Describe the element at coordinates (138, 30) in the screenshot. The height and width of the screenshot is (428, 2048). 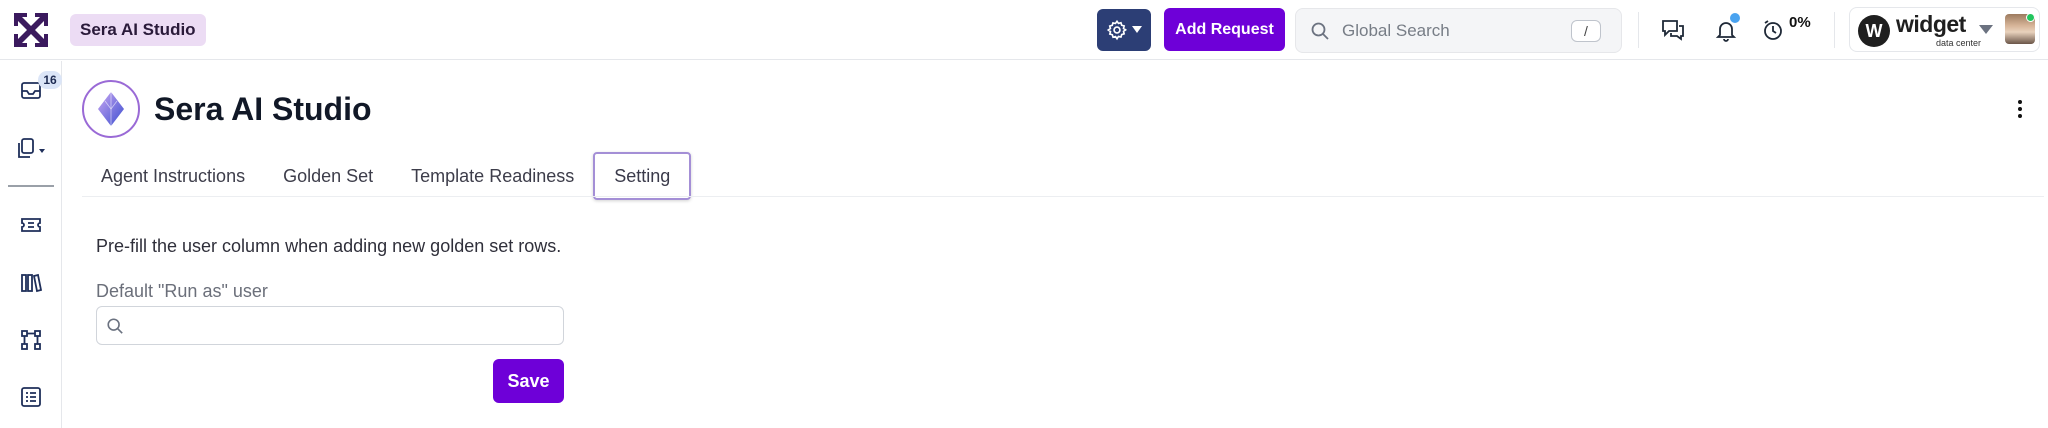
I see `app-name-chip: Sera AI Studio` at that location.